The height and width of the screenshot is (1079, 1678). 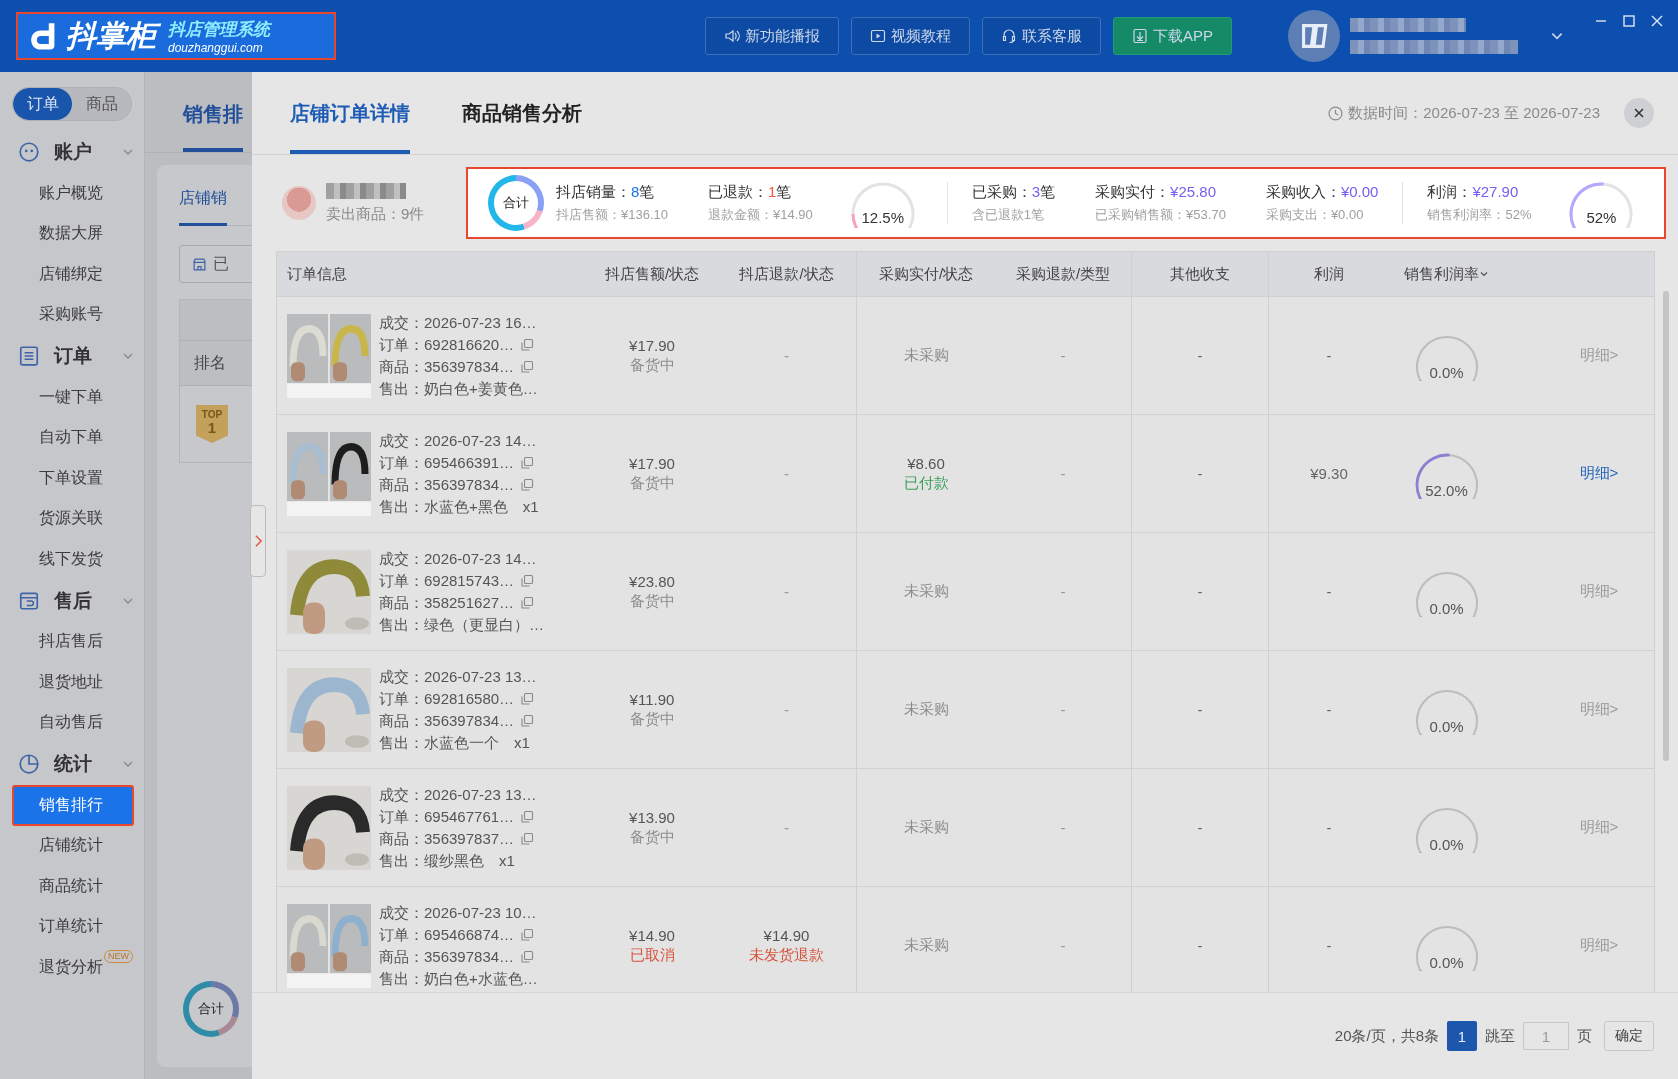 What do you see at coordinates (926, 274) in the screenshot?
I see `column-header: 采购实付/状态` at bounding box center [926, 274].